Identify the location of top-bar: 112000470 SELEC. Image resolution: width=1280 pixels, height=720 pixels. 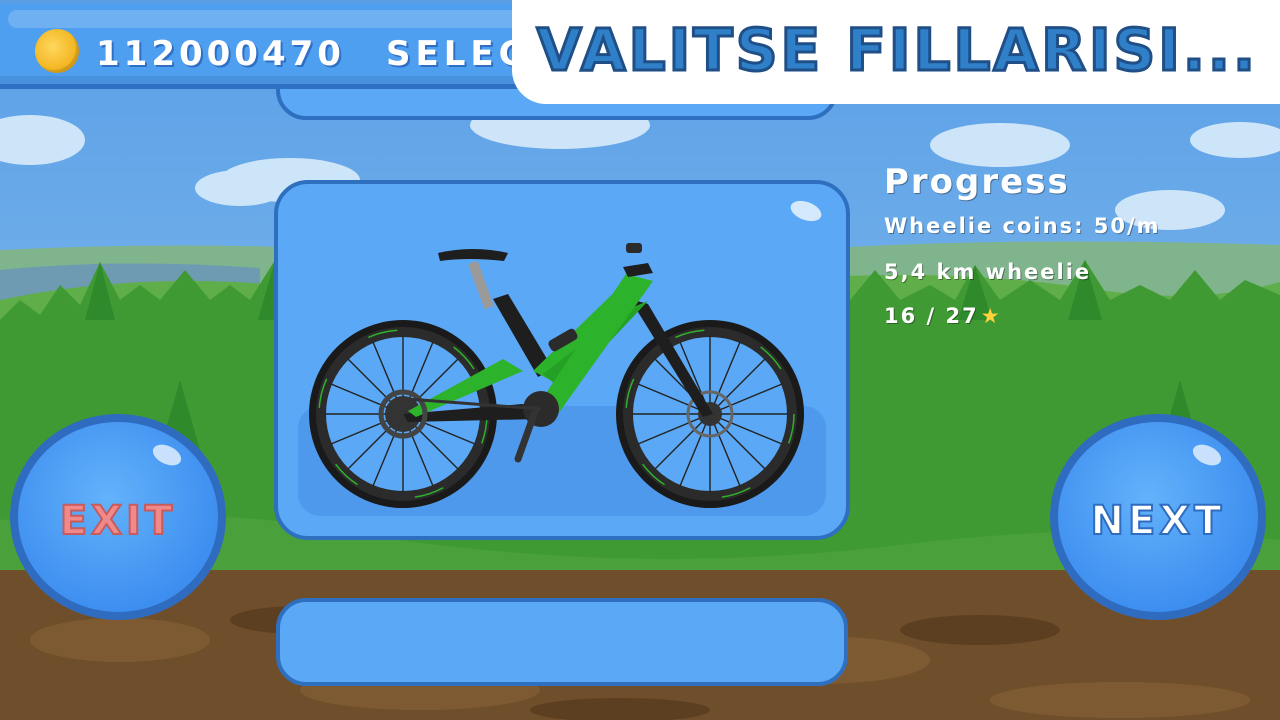
(280, 46).